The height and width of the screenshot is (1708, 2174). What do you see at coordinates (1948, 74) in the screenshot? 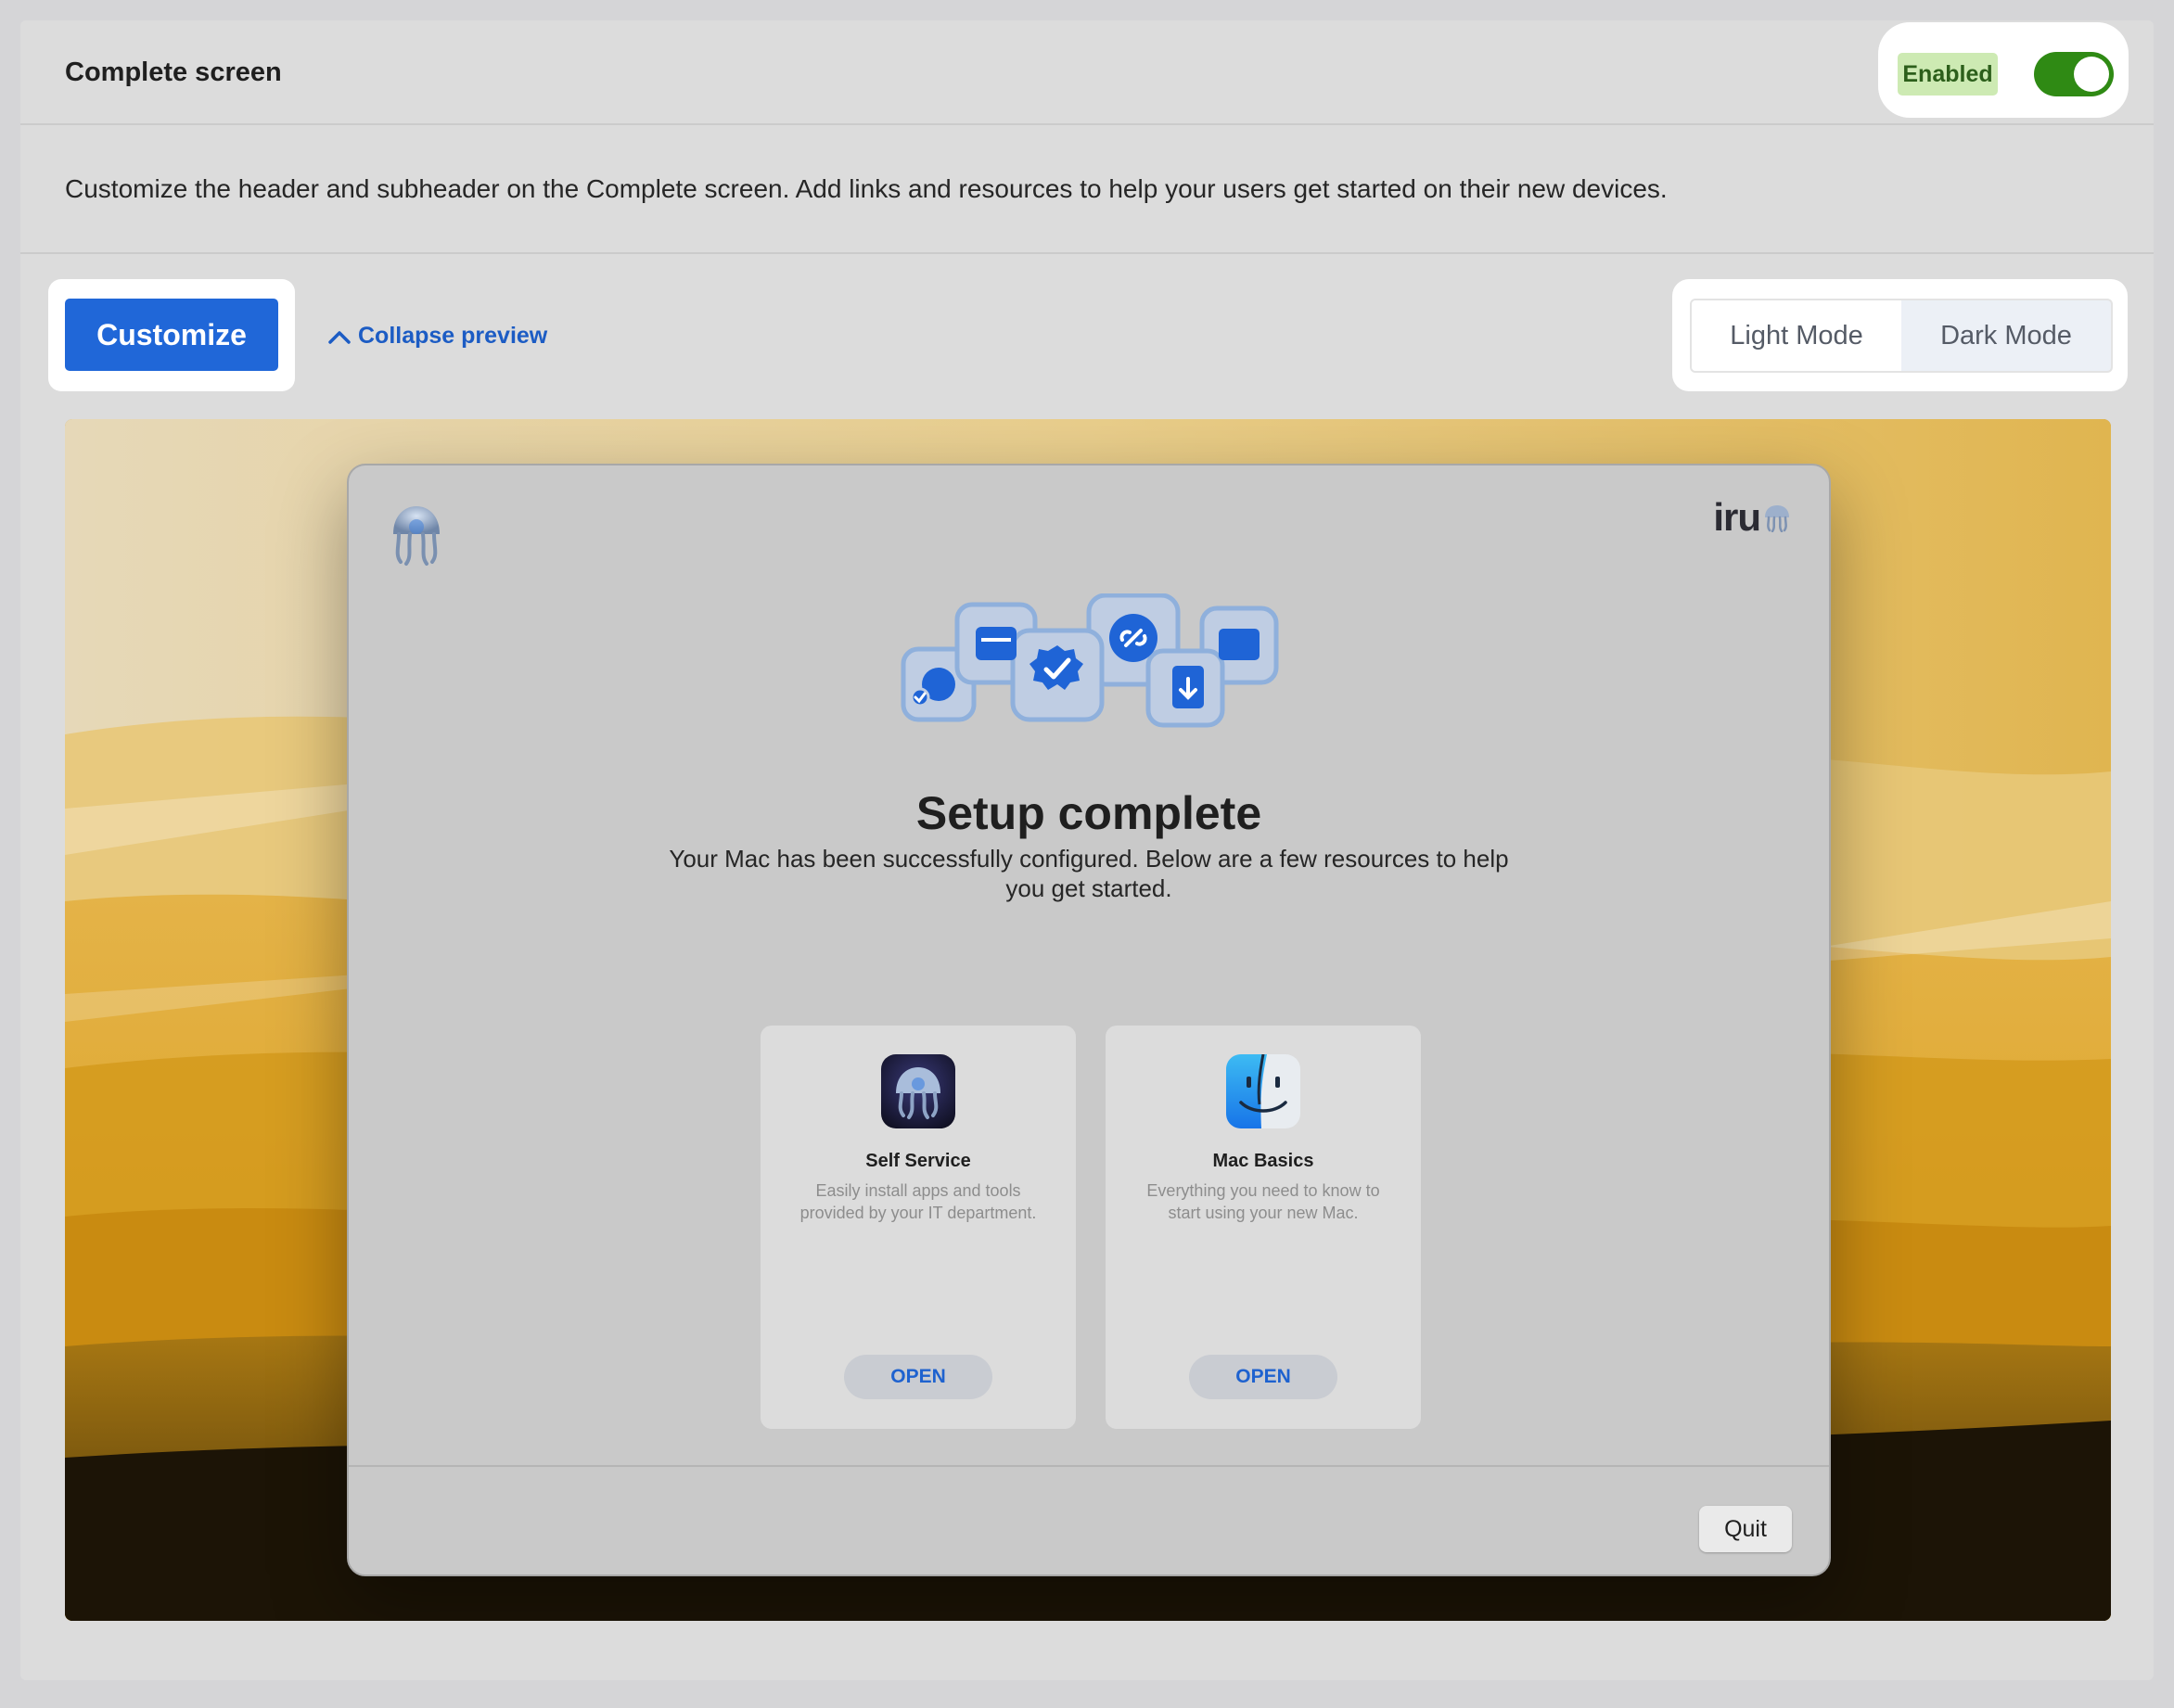
I see `status-badge: Enabled` at bounding box center [1948, 74].